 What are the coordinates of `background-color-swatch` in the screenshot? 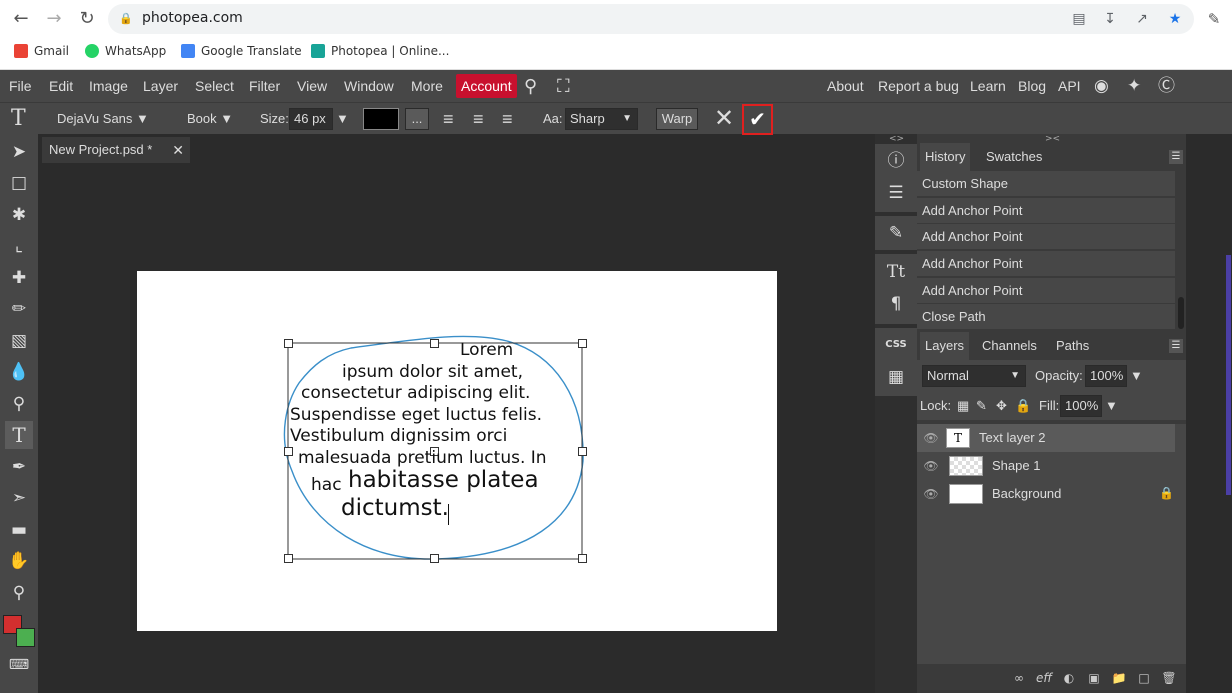 It's located at (25, 637).